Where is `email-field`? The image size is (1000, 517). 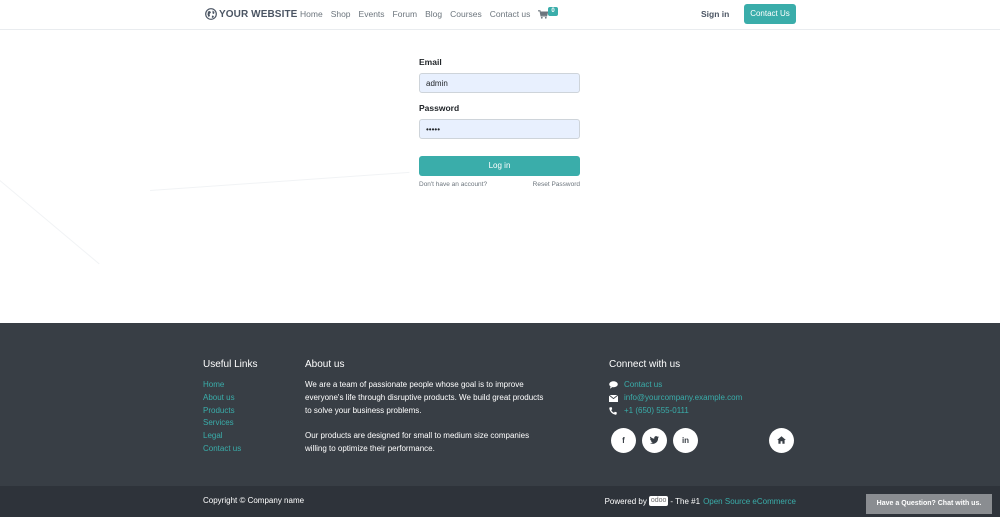 email-field is located at coordinates (499, 83).